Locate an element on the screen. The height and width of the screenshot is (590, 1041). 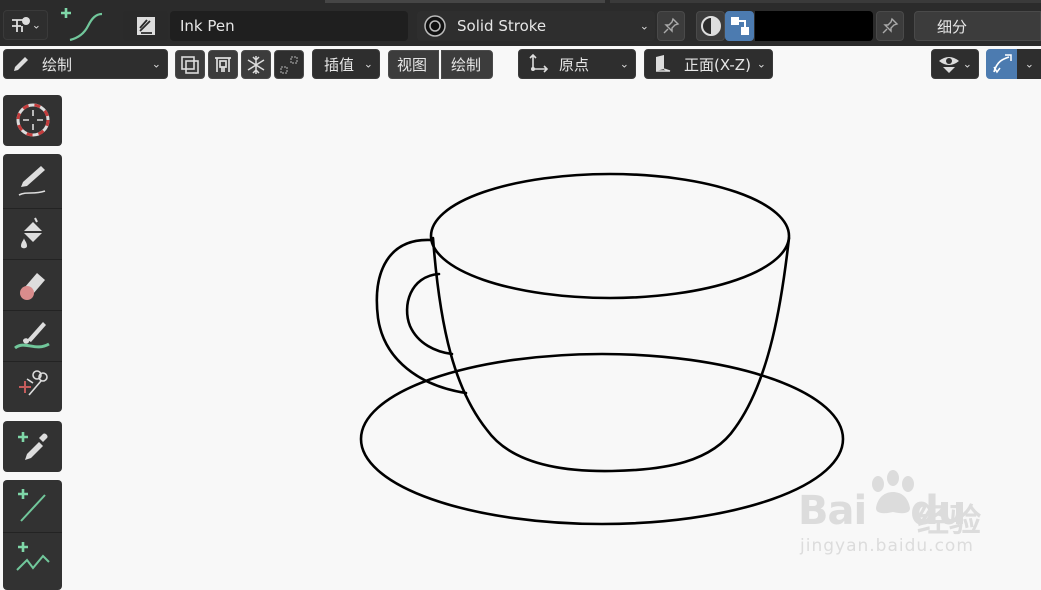
draw-label: 绘制 is located at coordinates (466, 65).